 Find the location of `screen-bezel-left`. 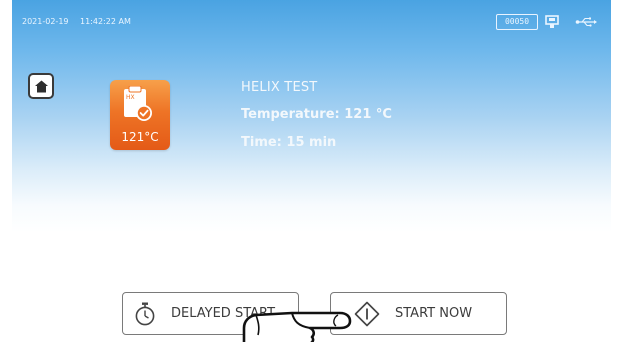

screen-bezel-left is located at coordinates (6, 171).